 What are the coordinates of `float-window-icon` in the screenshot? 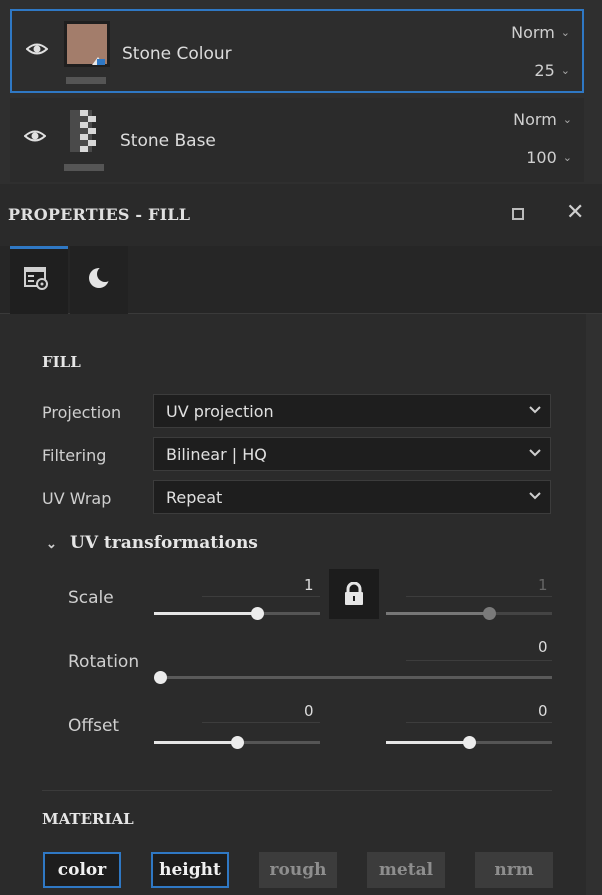 It's located at (518, 214).